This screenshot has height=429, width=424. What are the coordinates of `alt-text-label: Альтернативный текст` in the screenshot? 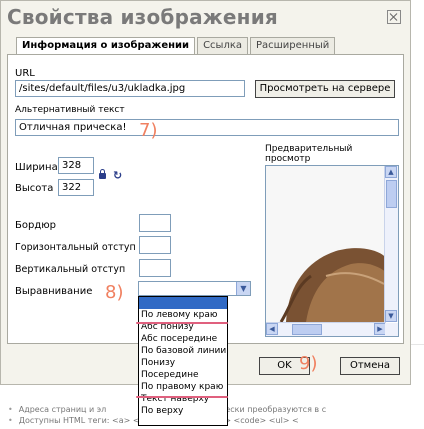 It's located at (70, 110).